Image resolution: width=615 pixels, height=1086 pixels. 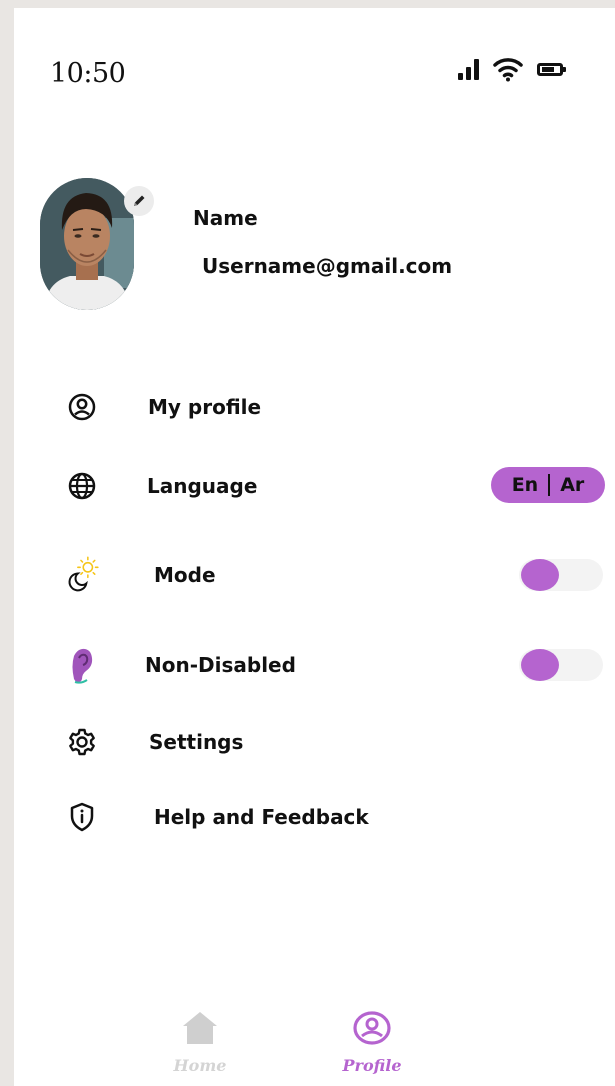 I want to click on menu-label-non-disabled: Non-Disabled, so click(x=220, y=665).